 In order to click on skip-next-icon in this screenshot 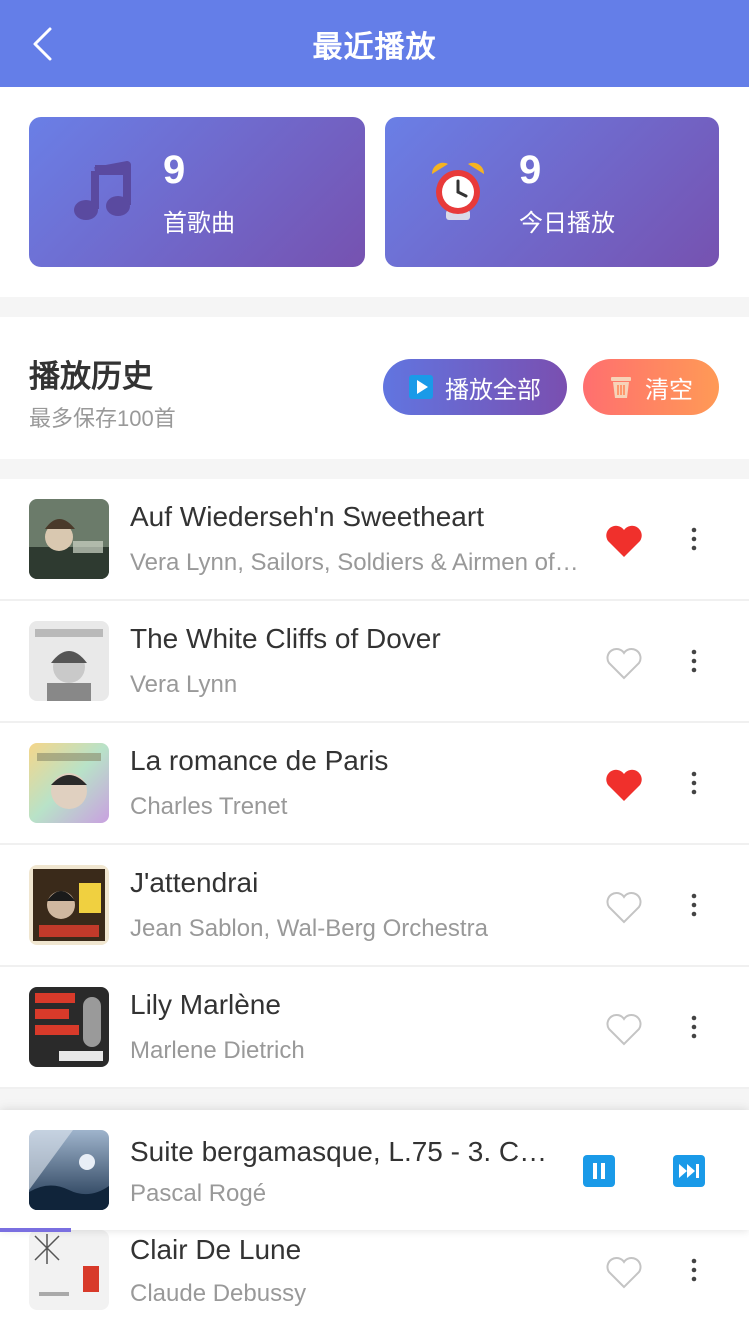, I will do `click(689, 1171)`.